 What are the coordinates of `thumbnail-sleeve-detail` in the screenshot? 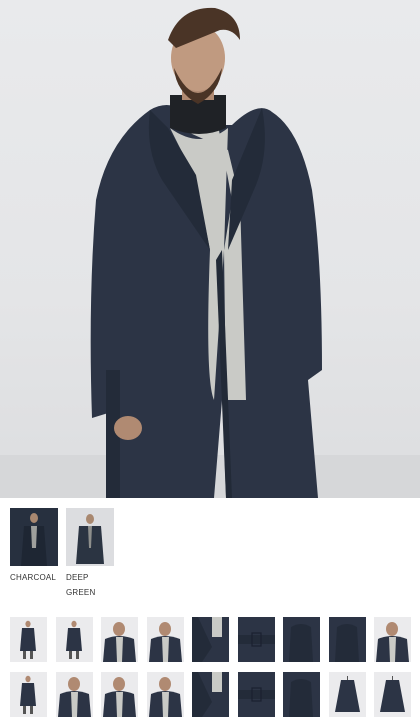 It's located at (301, 694).